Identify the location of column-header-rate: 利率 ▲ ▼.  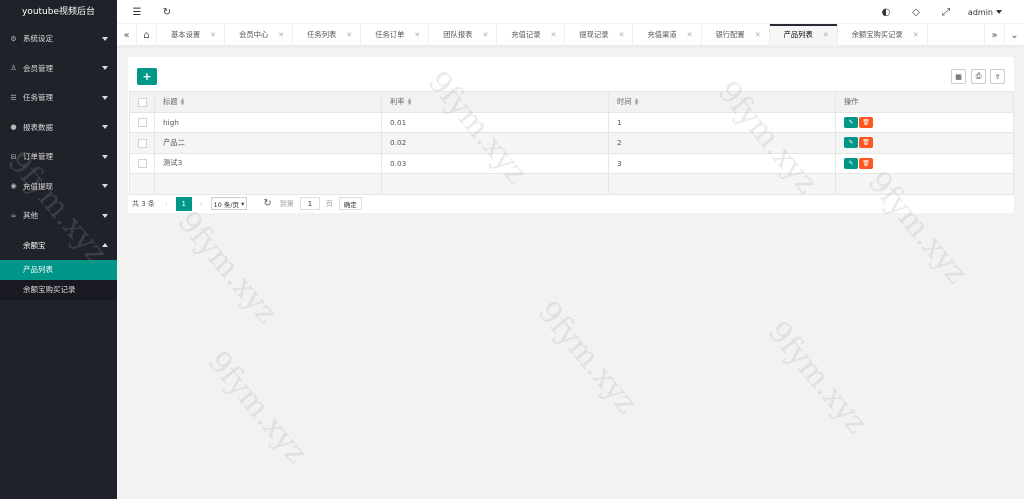
(495, 102).